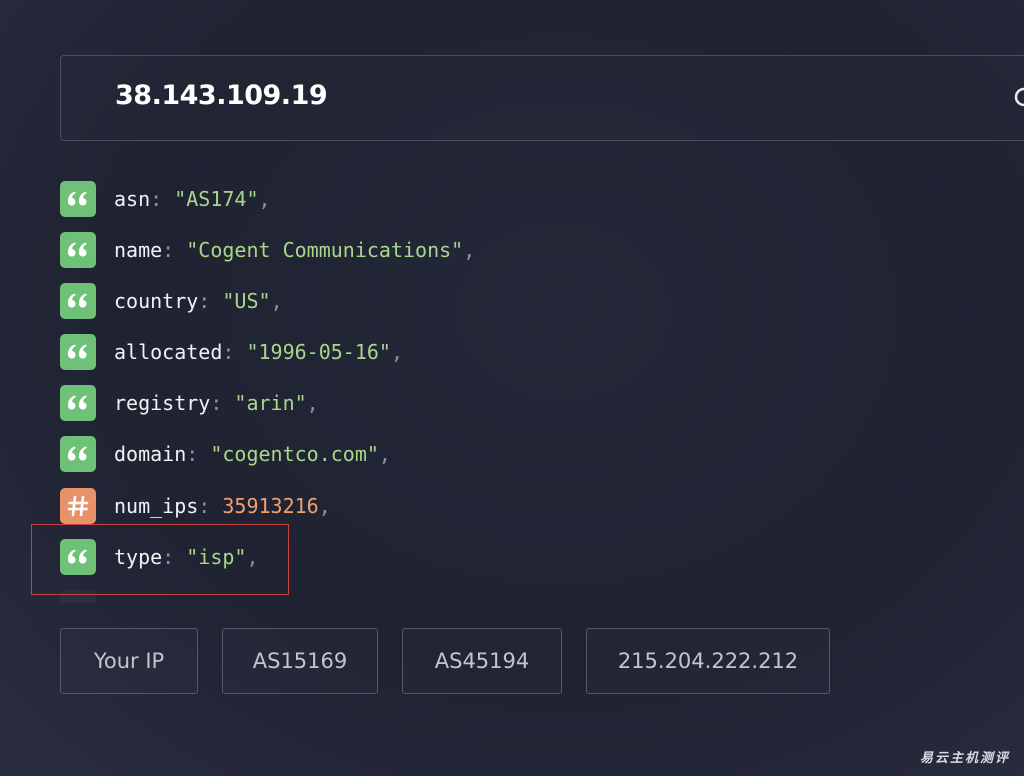 Image resolution: width=1024 pixels, height=776 pixels. I want to click on json-field-name: name: "Cogent Communications",, so click(267, 250).